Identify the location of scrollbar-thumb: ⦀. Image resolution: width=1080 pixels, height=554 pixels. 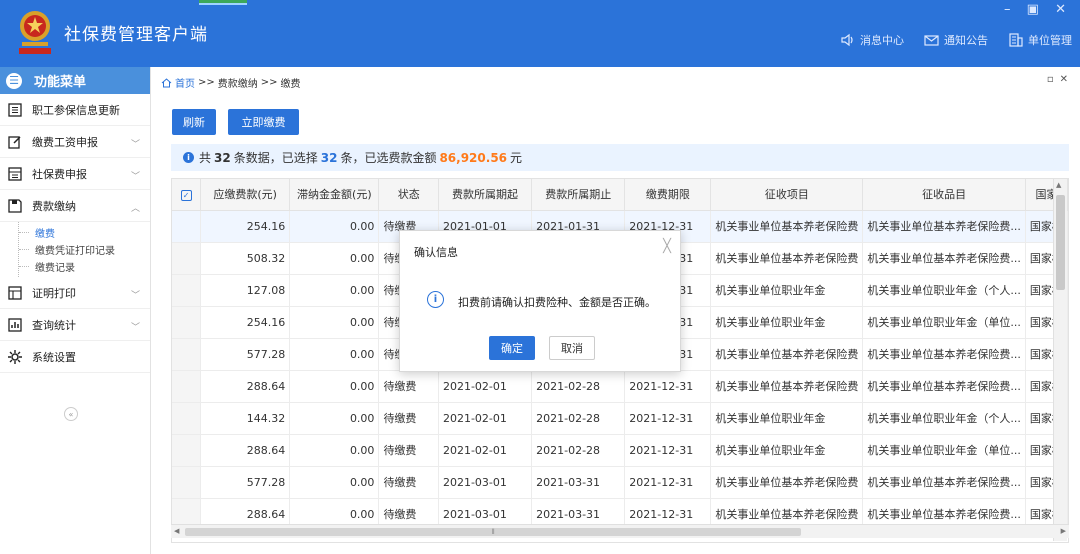
(493, 532).